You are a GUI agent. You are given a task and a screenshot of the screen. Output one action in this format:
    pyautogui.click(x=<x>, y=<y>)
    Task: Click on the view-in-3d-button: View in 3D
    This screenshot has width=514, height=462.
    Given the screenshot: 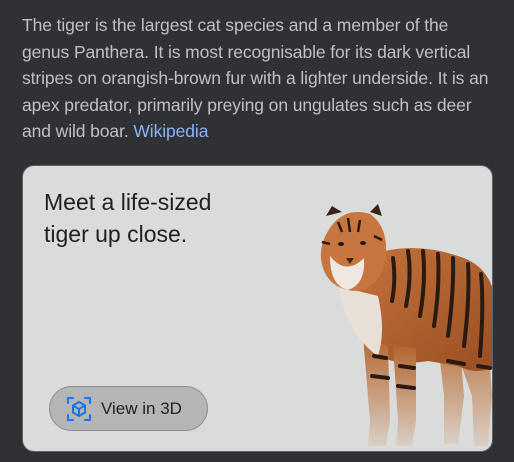 What is the action you would take?
    pyautogui.click(x=128, y=408)
    